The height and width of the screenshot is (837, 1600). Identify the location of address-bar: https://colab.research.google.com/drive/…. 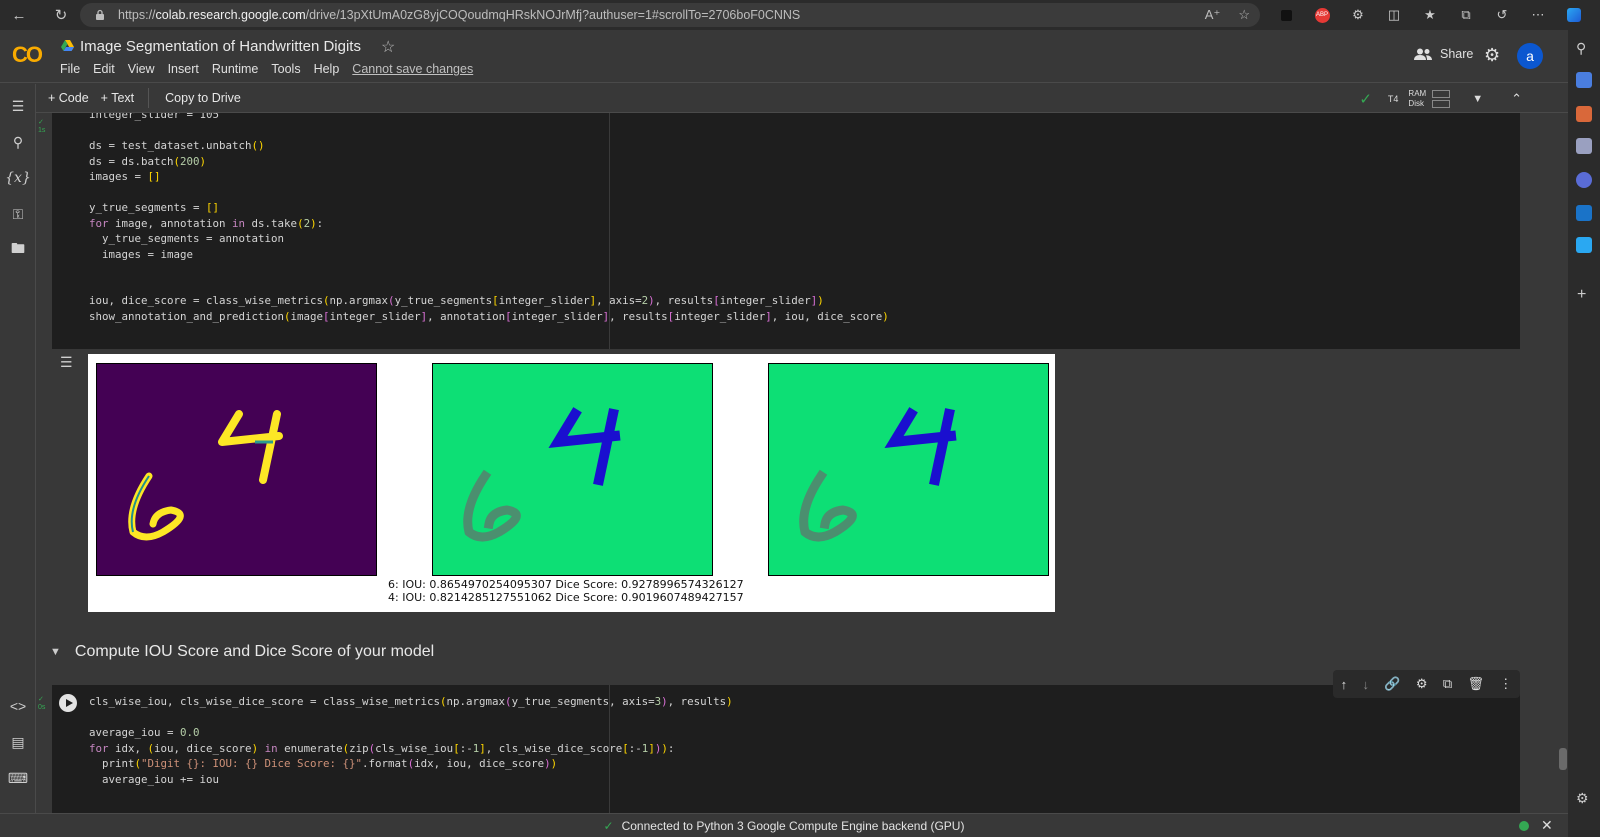
(670, 15).